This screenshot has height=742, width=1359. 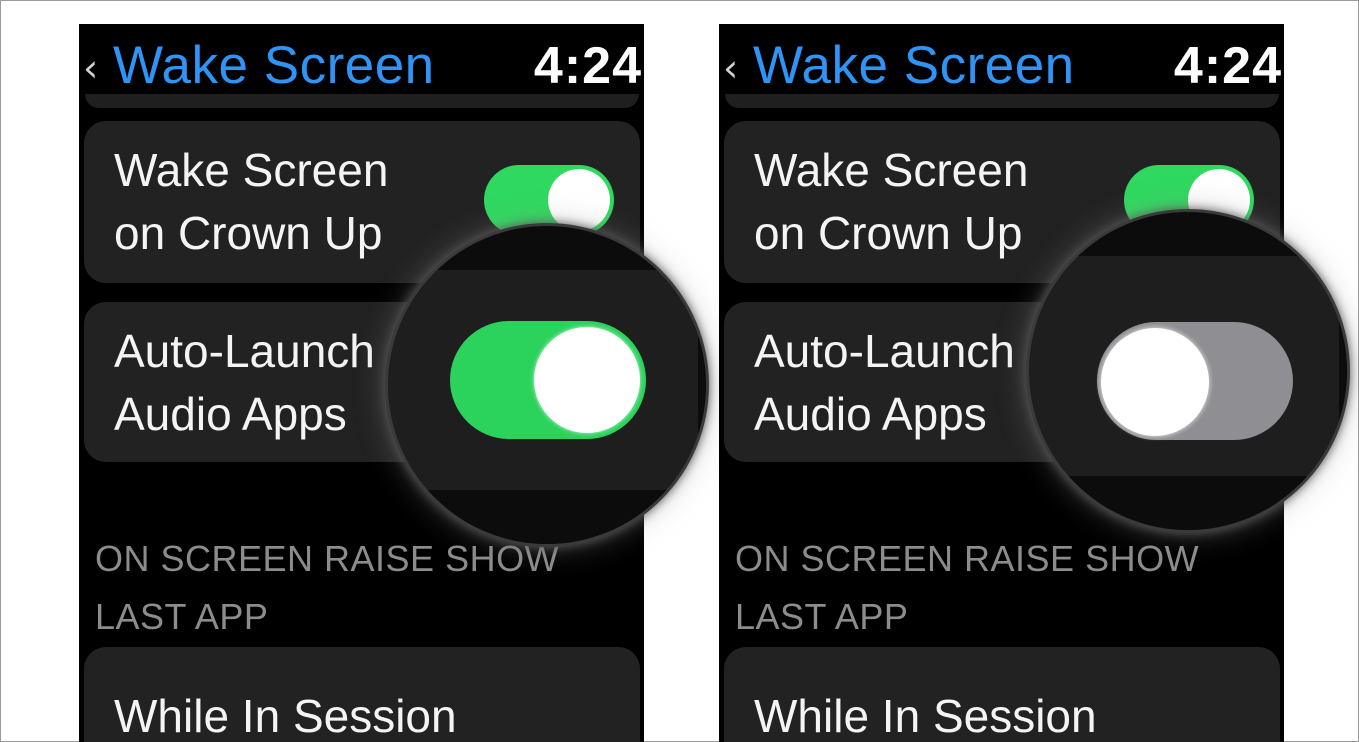 I want to click on wake-on-crown-up-toggle, so click(x=549, y=200).